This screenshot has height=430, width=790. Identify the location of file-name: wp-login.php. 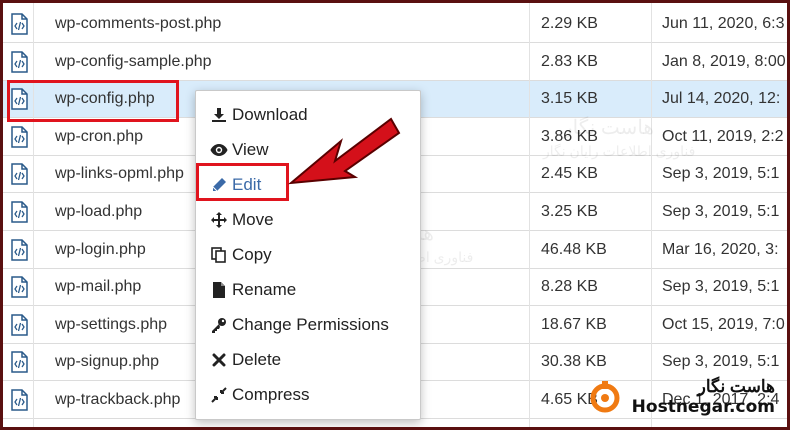
(100, 250).